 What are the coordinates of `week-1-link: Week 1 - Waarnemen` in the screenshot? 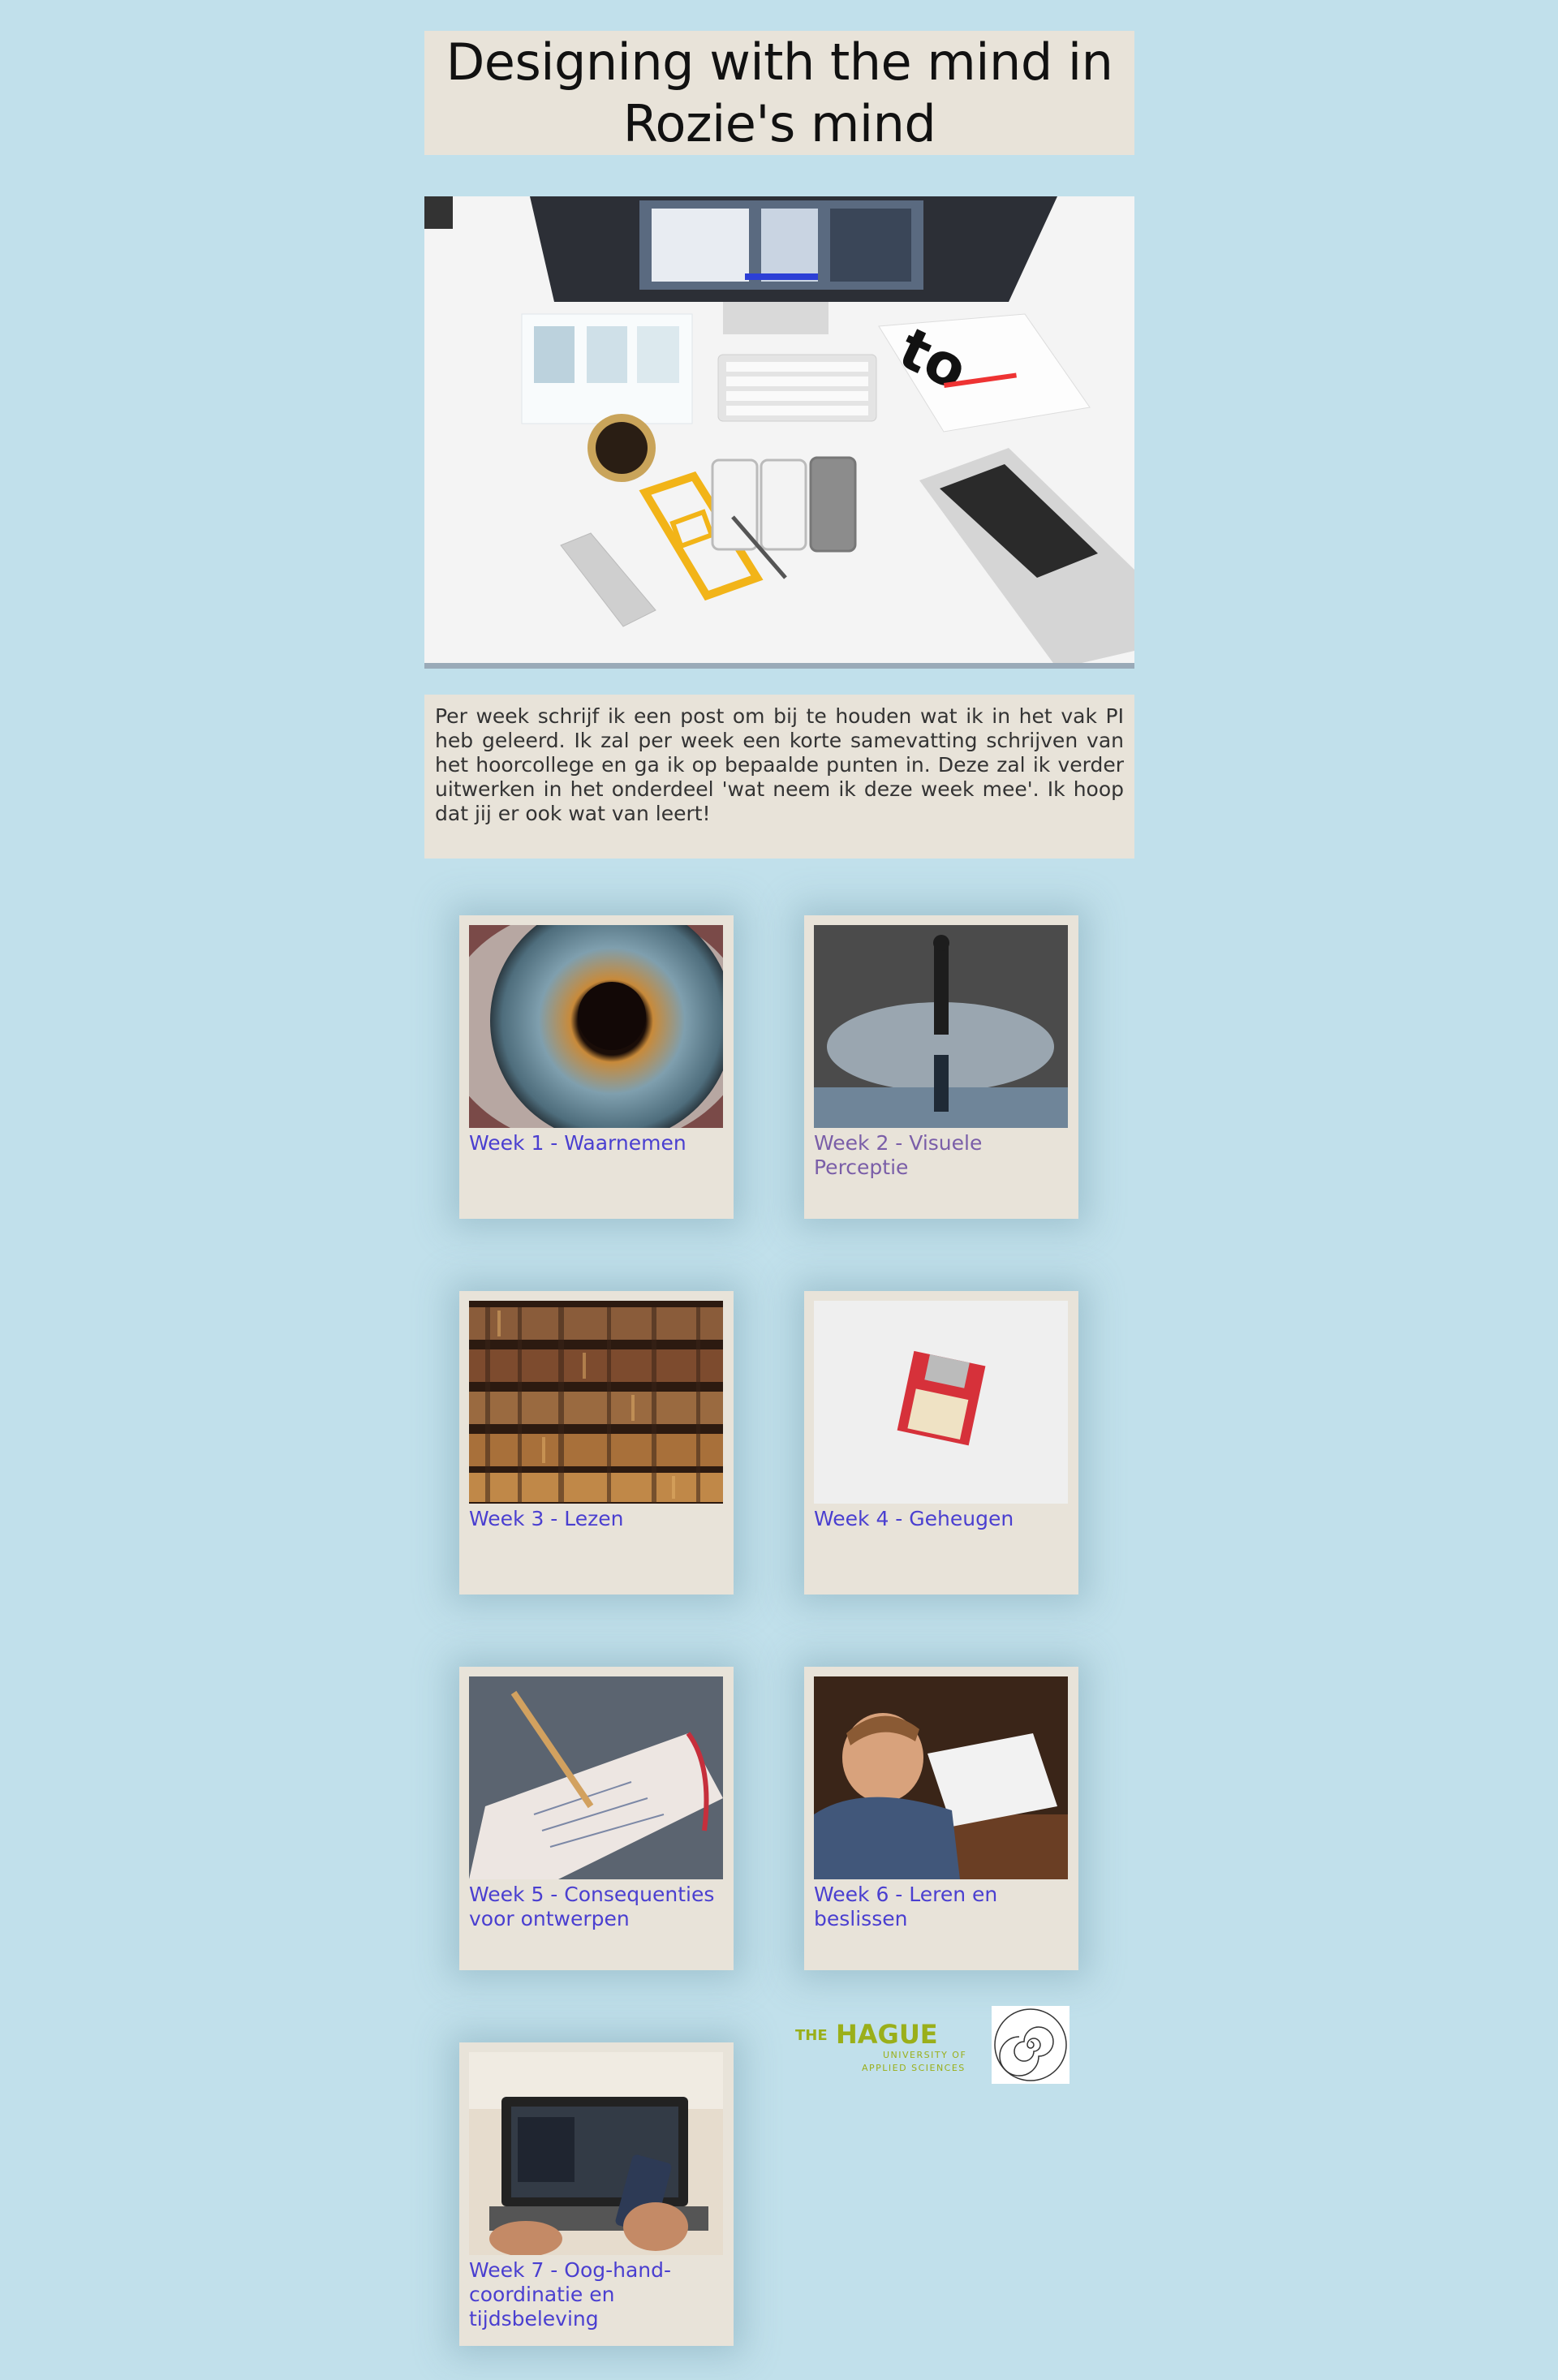 It's located at (596, 1143).